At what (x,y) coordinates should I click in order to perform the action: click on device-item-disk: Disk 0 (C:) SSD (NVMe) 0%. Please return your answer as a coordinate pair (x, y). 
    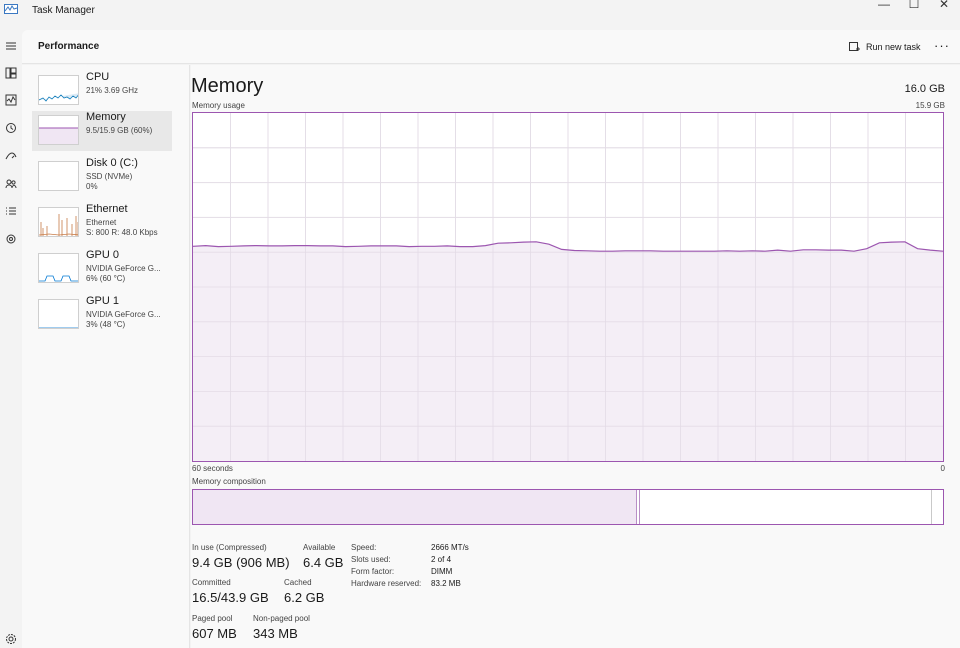
    Looking at the image, I should click on (103, 177).